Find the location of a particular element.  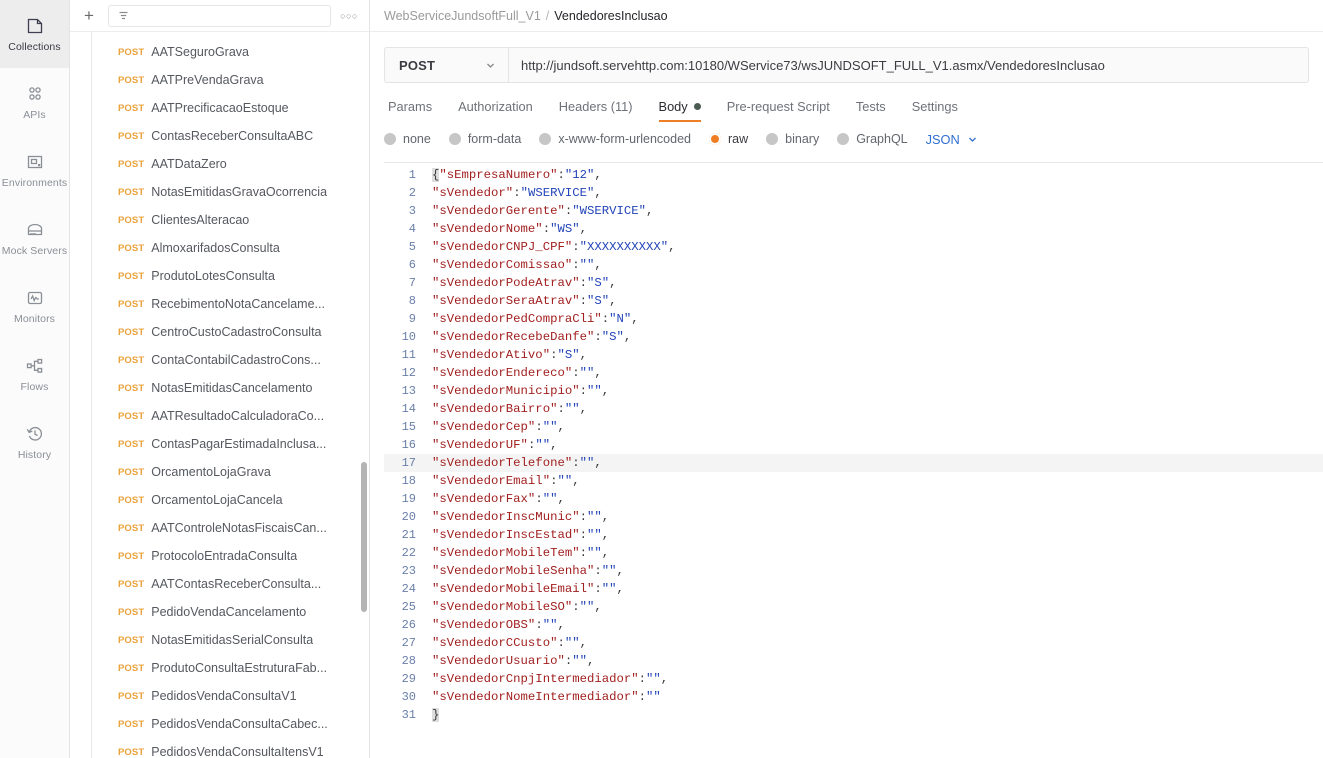

rail-item-collections: Collections is located at coordinates (34, 34).